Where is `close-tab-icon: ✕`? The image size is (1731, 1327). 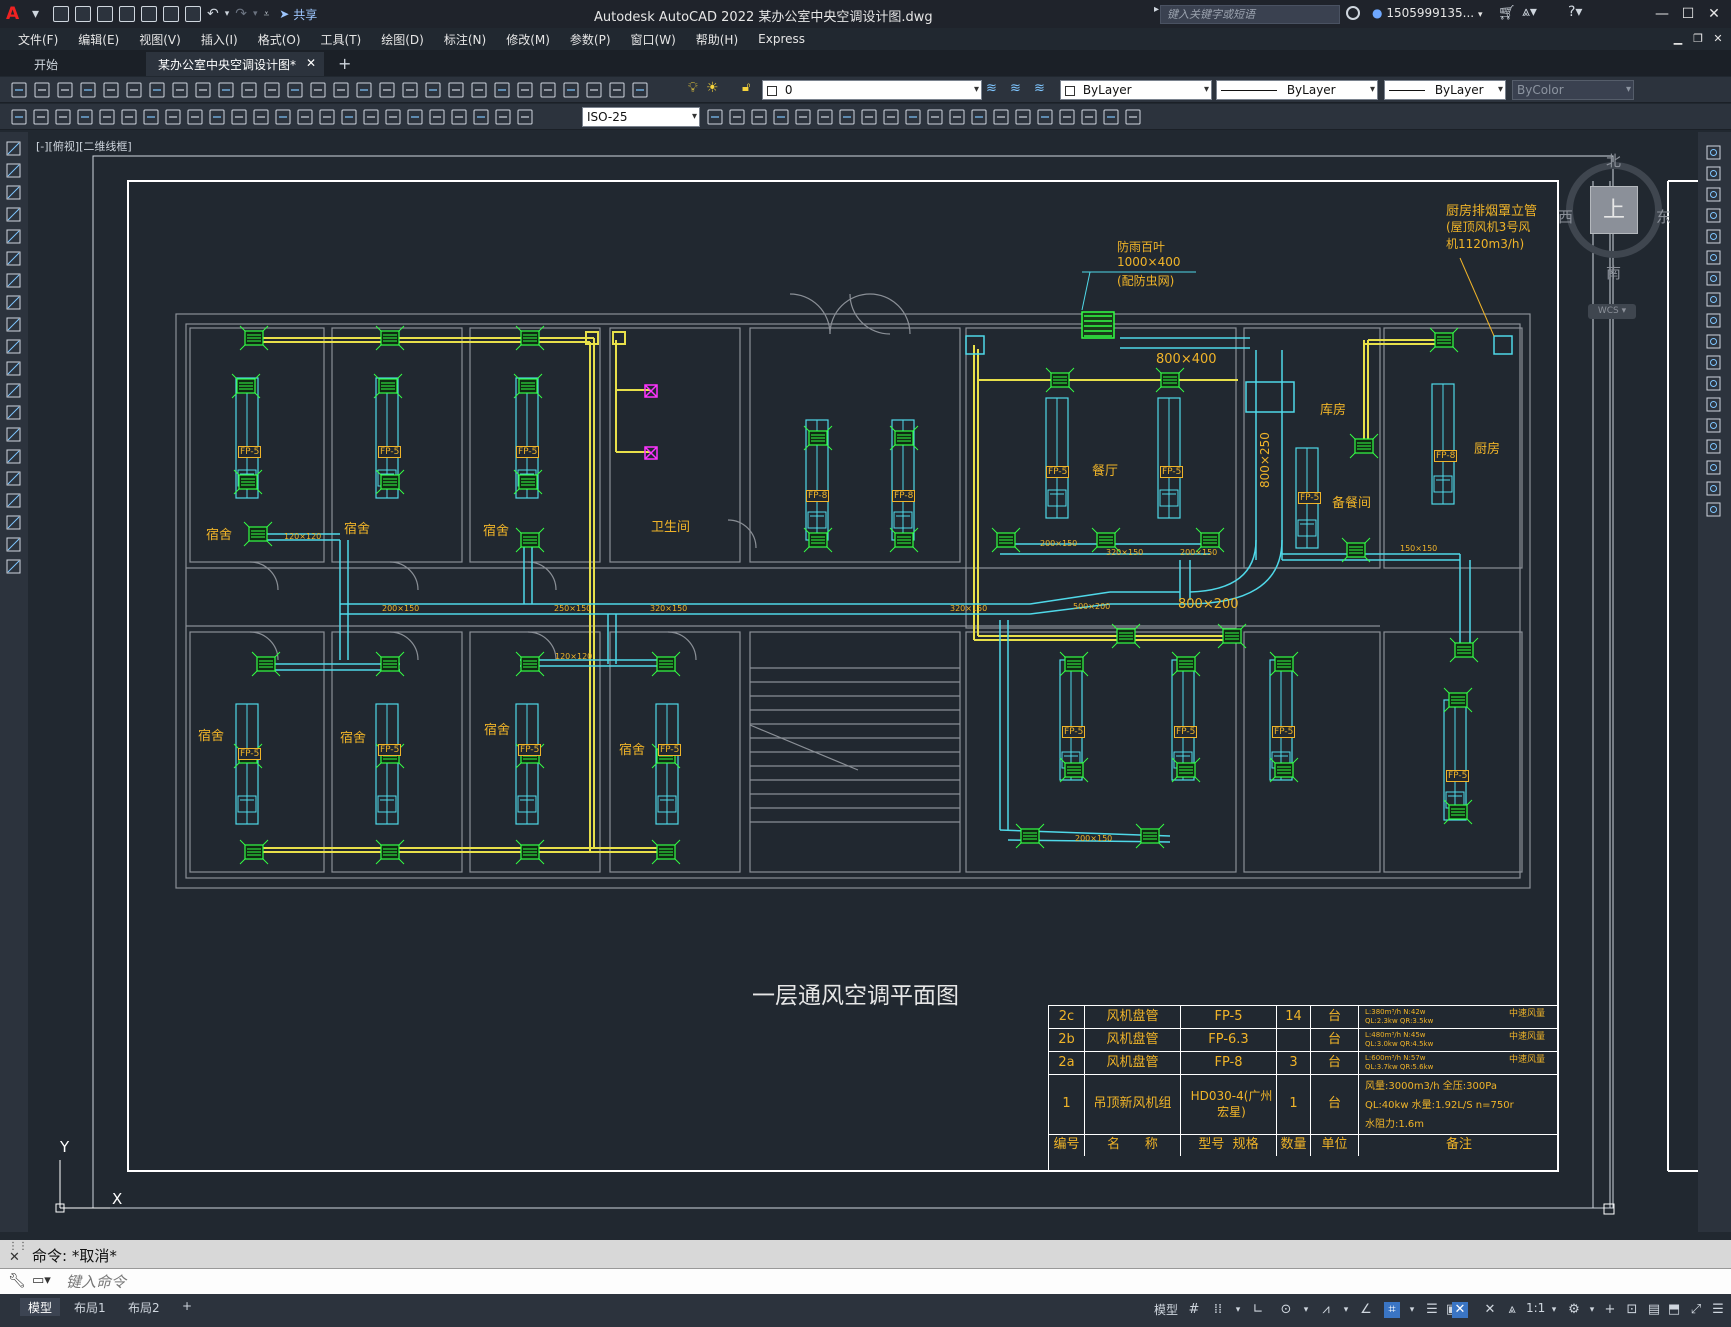
close-tab-icon: ✕ is located at coordinates (311, 63).